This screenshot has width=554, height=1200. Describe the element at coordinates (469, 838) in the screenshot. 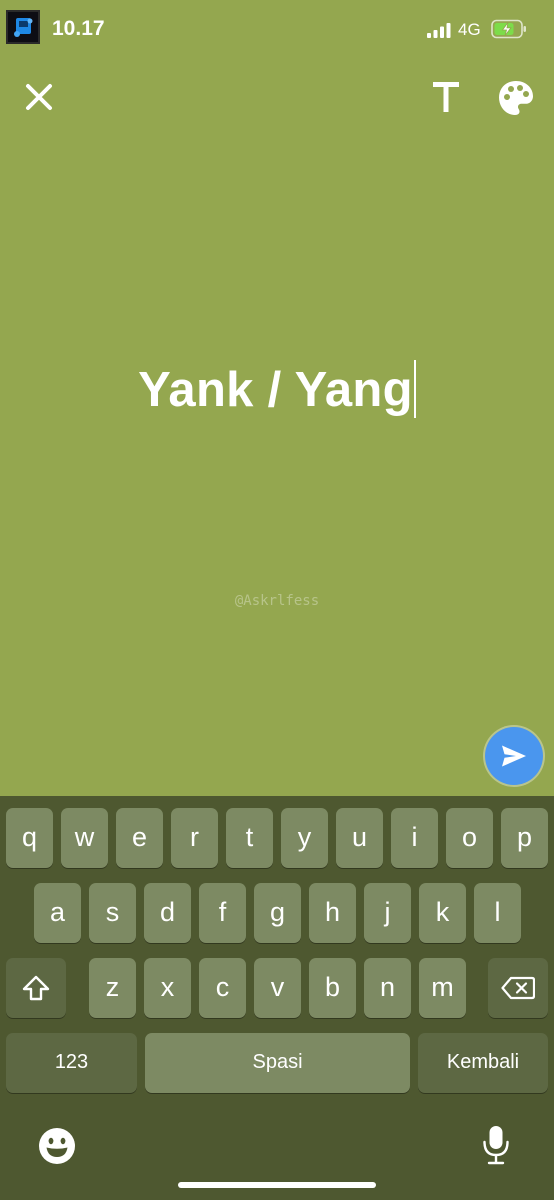

I see `key-o: o` at that location.